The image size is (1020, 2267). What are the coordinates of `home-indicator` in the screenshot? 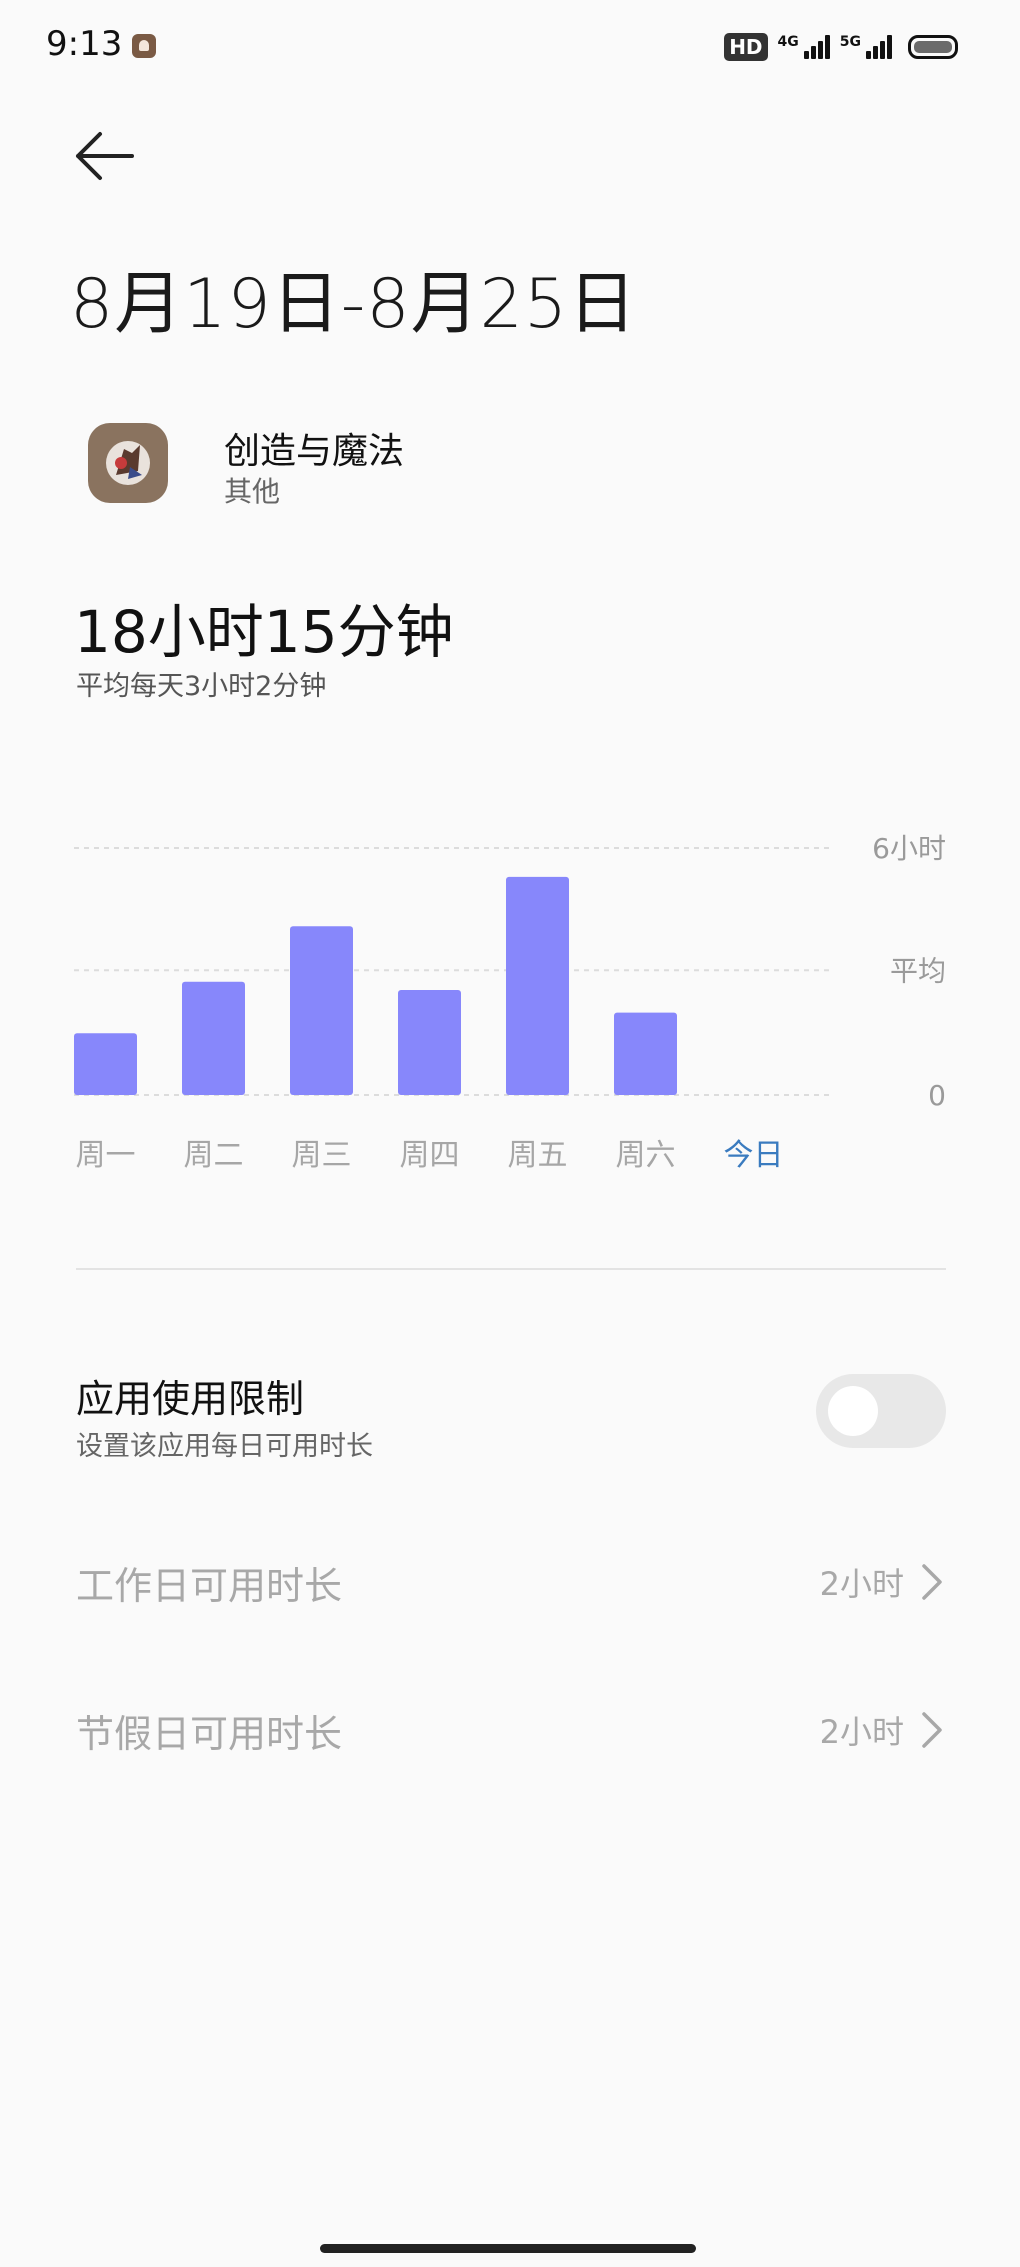 It's located at (508, 2248).